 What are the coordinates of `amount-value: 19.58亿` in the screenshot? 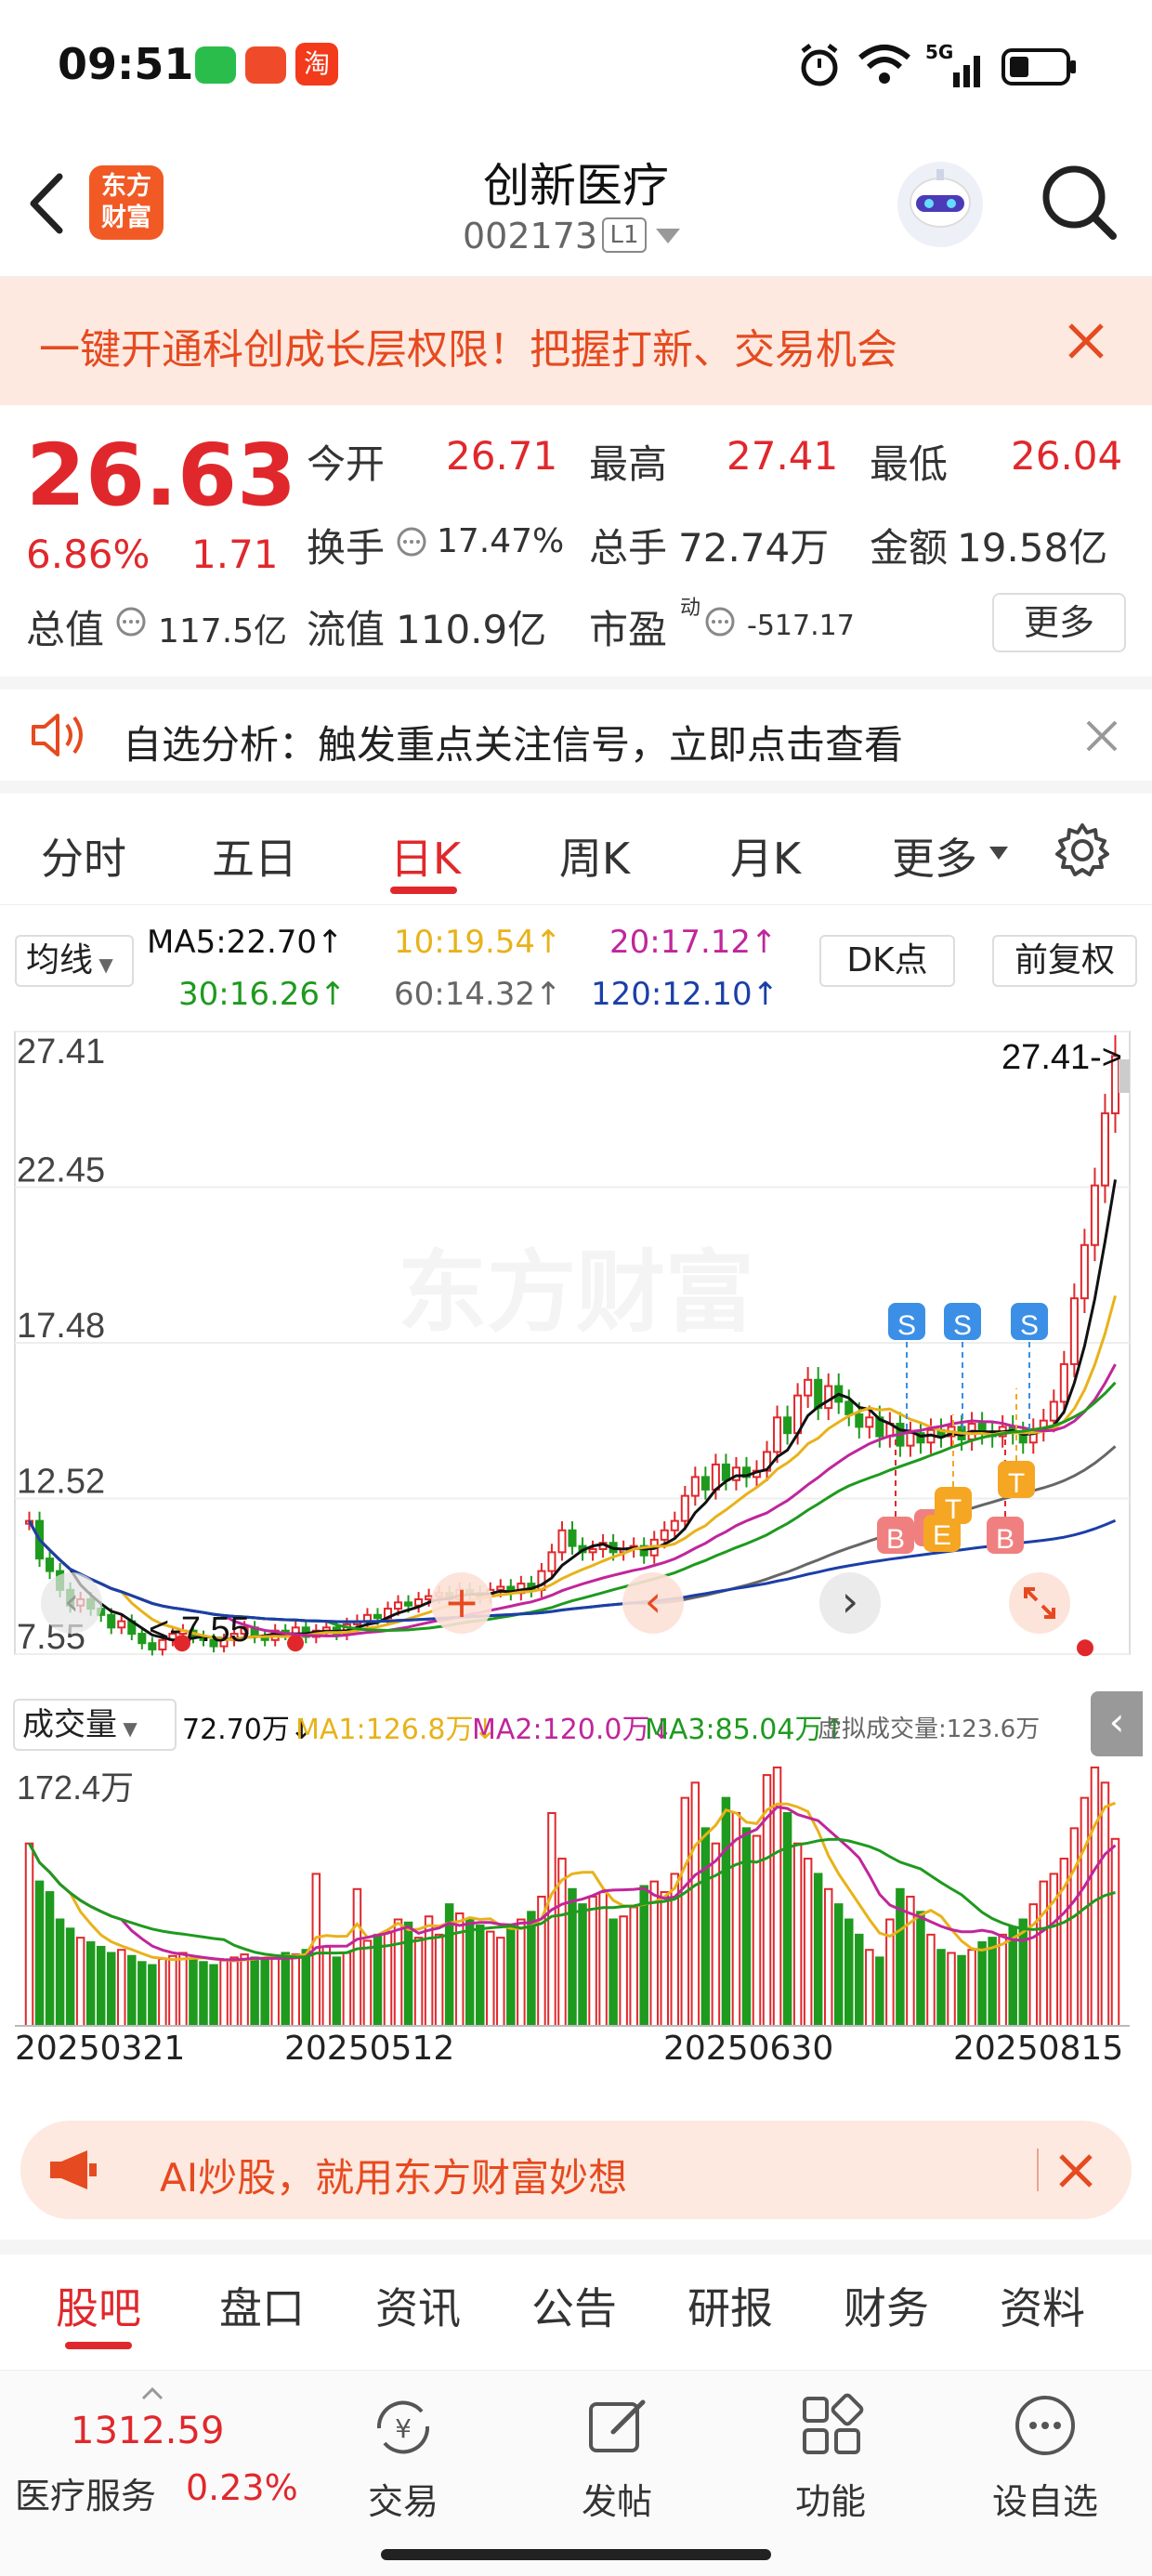 It's located at (1032, 548).